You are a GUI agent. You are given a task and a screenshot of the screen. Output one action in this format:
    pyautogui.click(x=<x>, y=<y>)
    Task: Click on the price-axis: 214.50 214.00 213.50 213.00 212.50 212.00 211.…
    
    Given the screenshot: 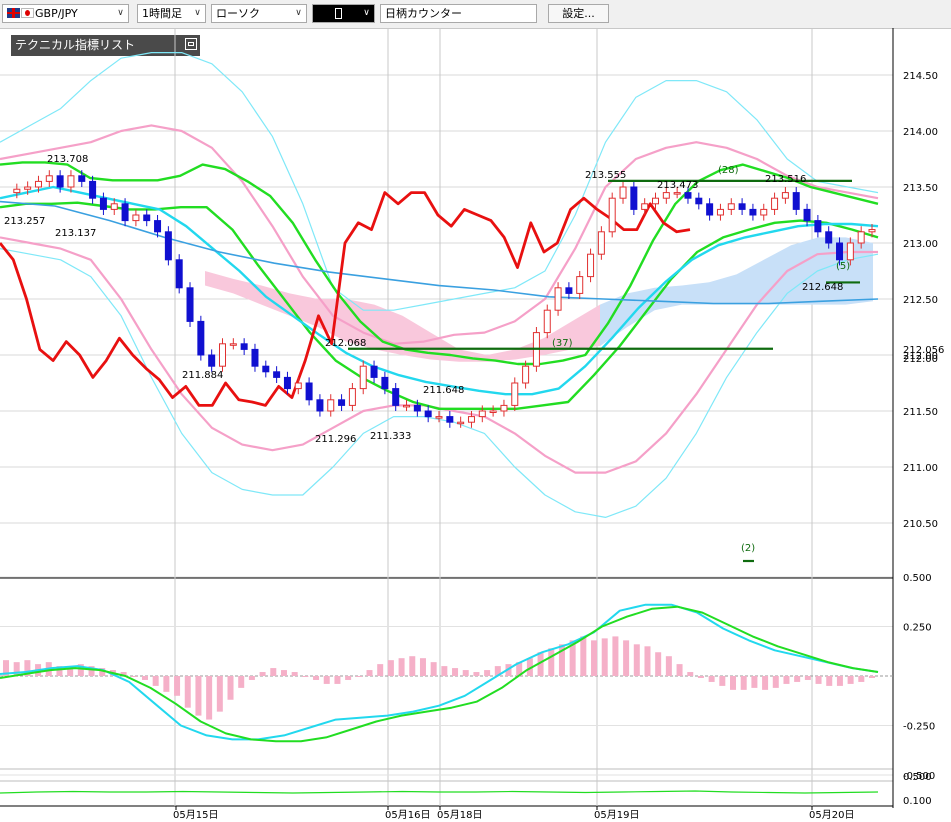 What is the action you would take?
    pyautogui.click(x=915, y=418)
    